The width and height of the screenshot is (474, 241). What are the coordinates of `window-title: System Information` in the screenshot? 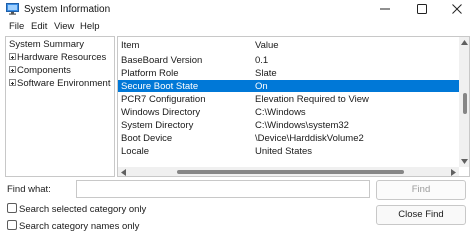 It's located at (67, 9).